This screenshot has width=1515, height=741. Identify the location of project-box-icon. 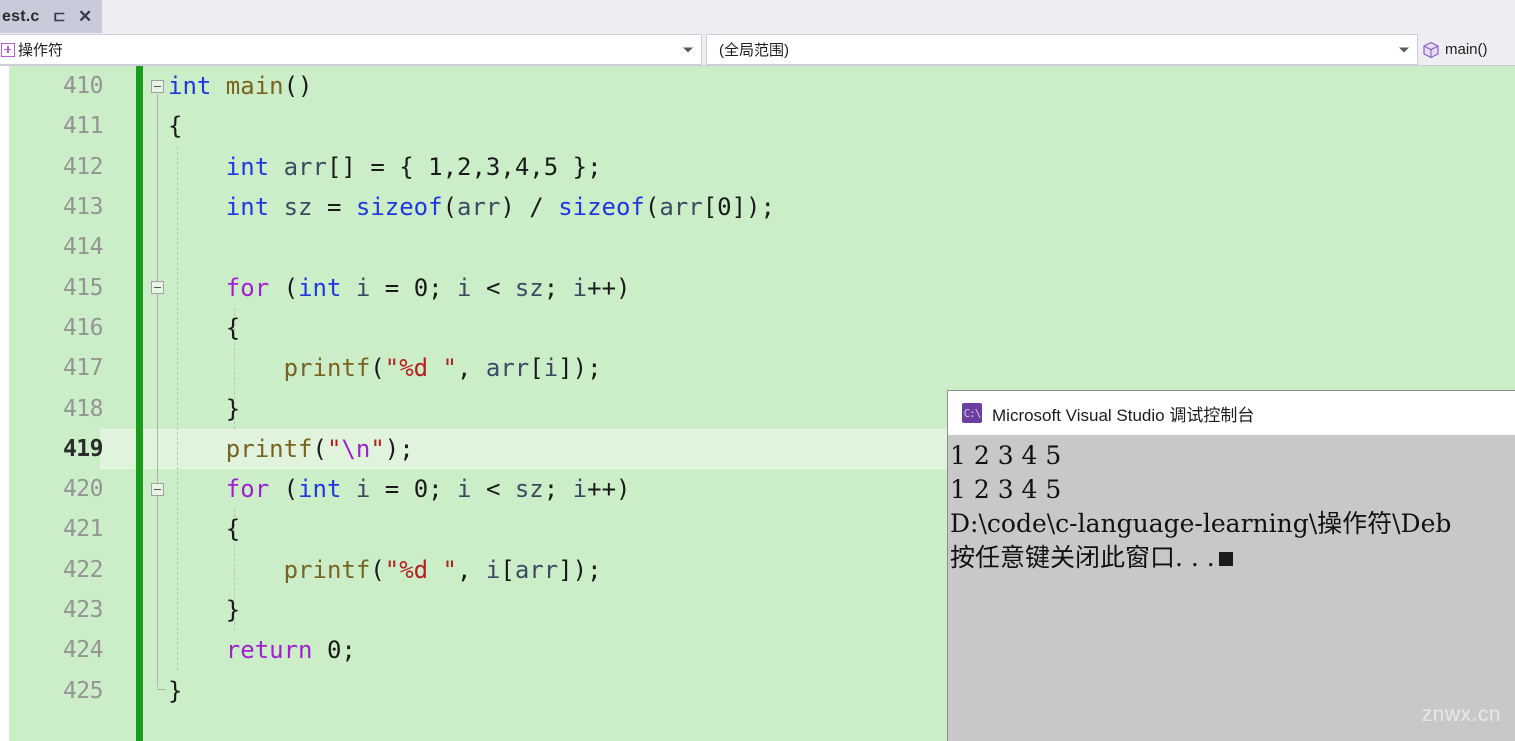
(8, 49).